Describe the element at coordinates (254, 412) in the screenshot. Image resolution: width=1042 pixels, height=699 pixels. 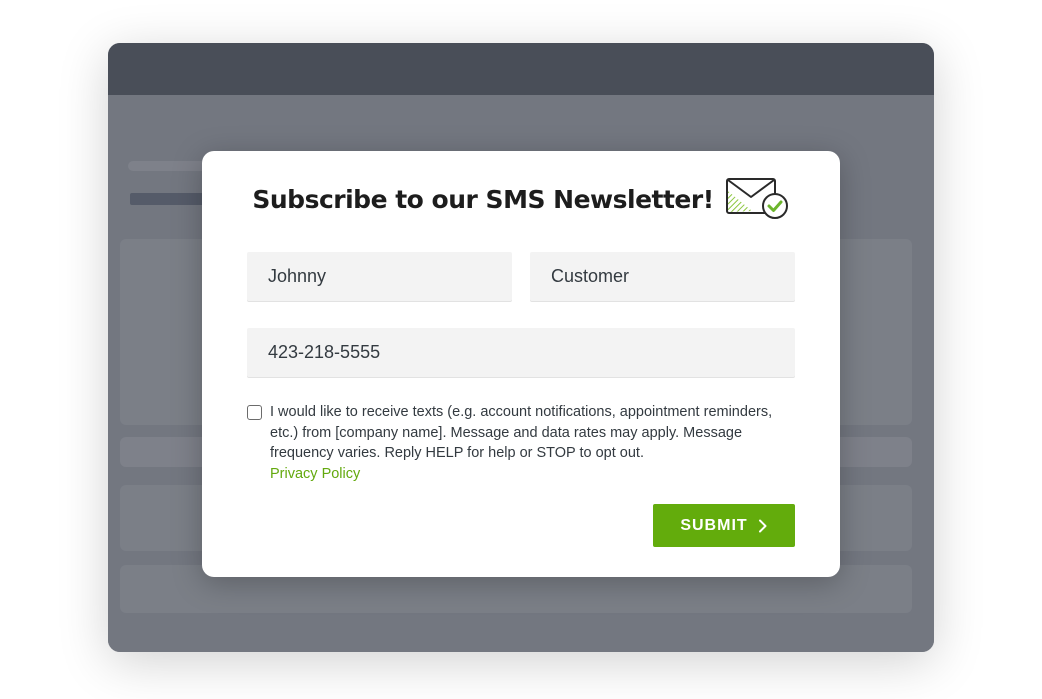
I see `consent-checkbox` at that location.